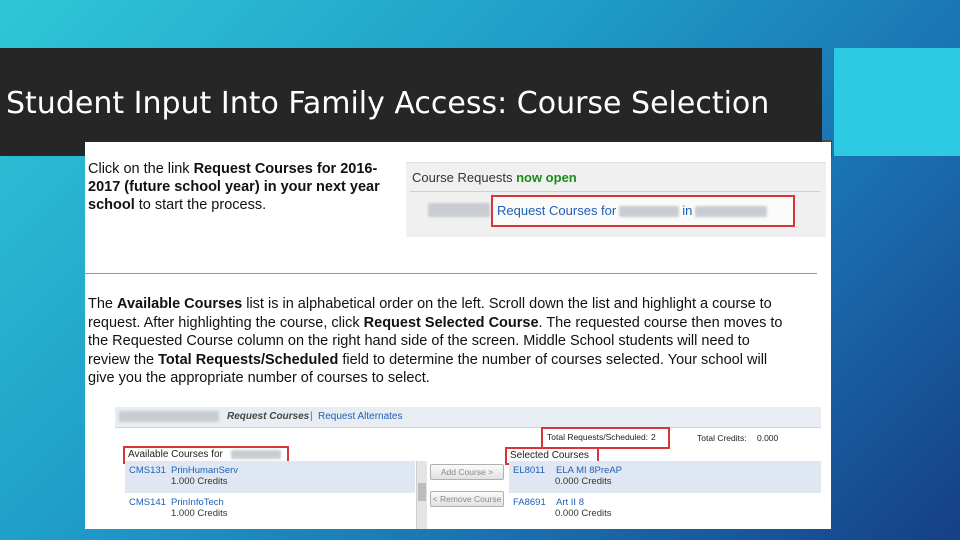 This screenshot has height=540, width=960. Describe the element at coordinates (147, 470) in the screenshot. I see `course-code: CMS131` at that location.